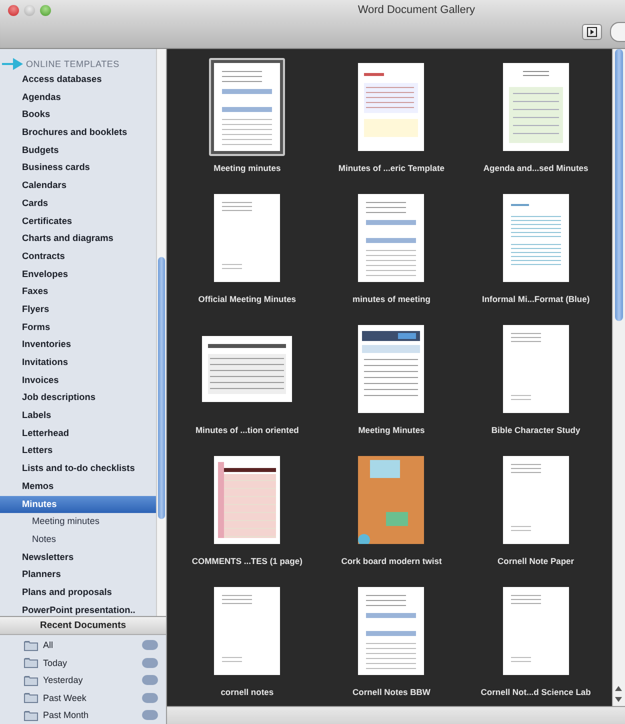  I want to click on template-name: Agenda and...sed Minutes, so click(535, 168).